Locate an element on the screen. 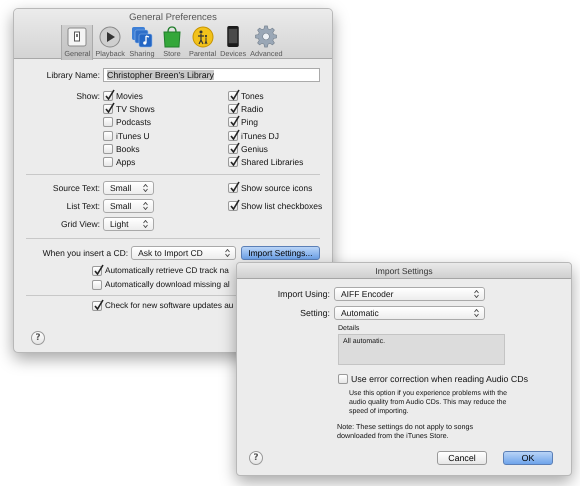 This screenshot has height=486, width=580. field-label: List Text: is located at coordinates (83, 205).